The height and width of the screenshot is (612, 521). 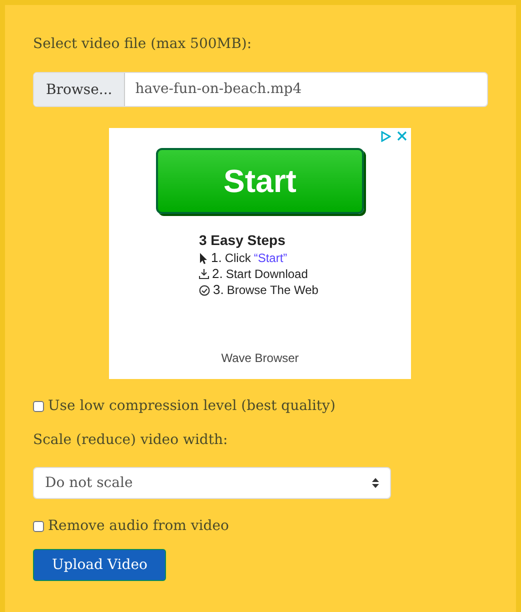 I want to click on file-label: Select video file (max 500MB):, so click(x=143, y=45).